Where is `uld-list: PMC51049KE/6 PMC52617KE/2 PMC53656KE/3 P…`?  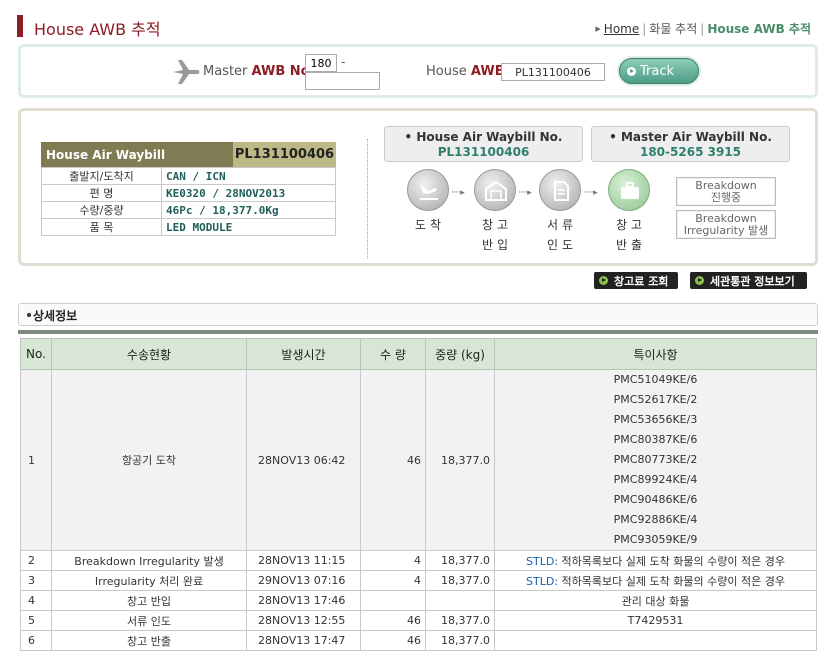 uld-list: PMC51049KE/6 PMC52617KE/2 PMC53656KE/3 P… is located at coordinates (655, 460).